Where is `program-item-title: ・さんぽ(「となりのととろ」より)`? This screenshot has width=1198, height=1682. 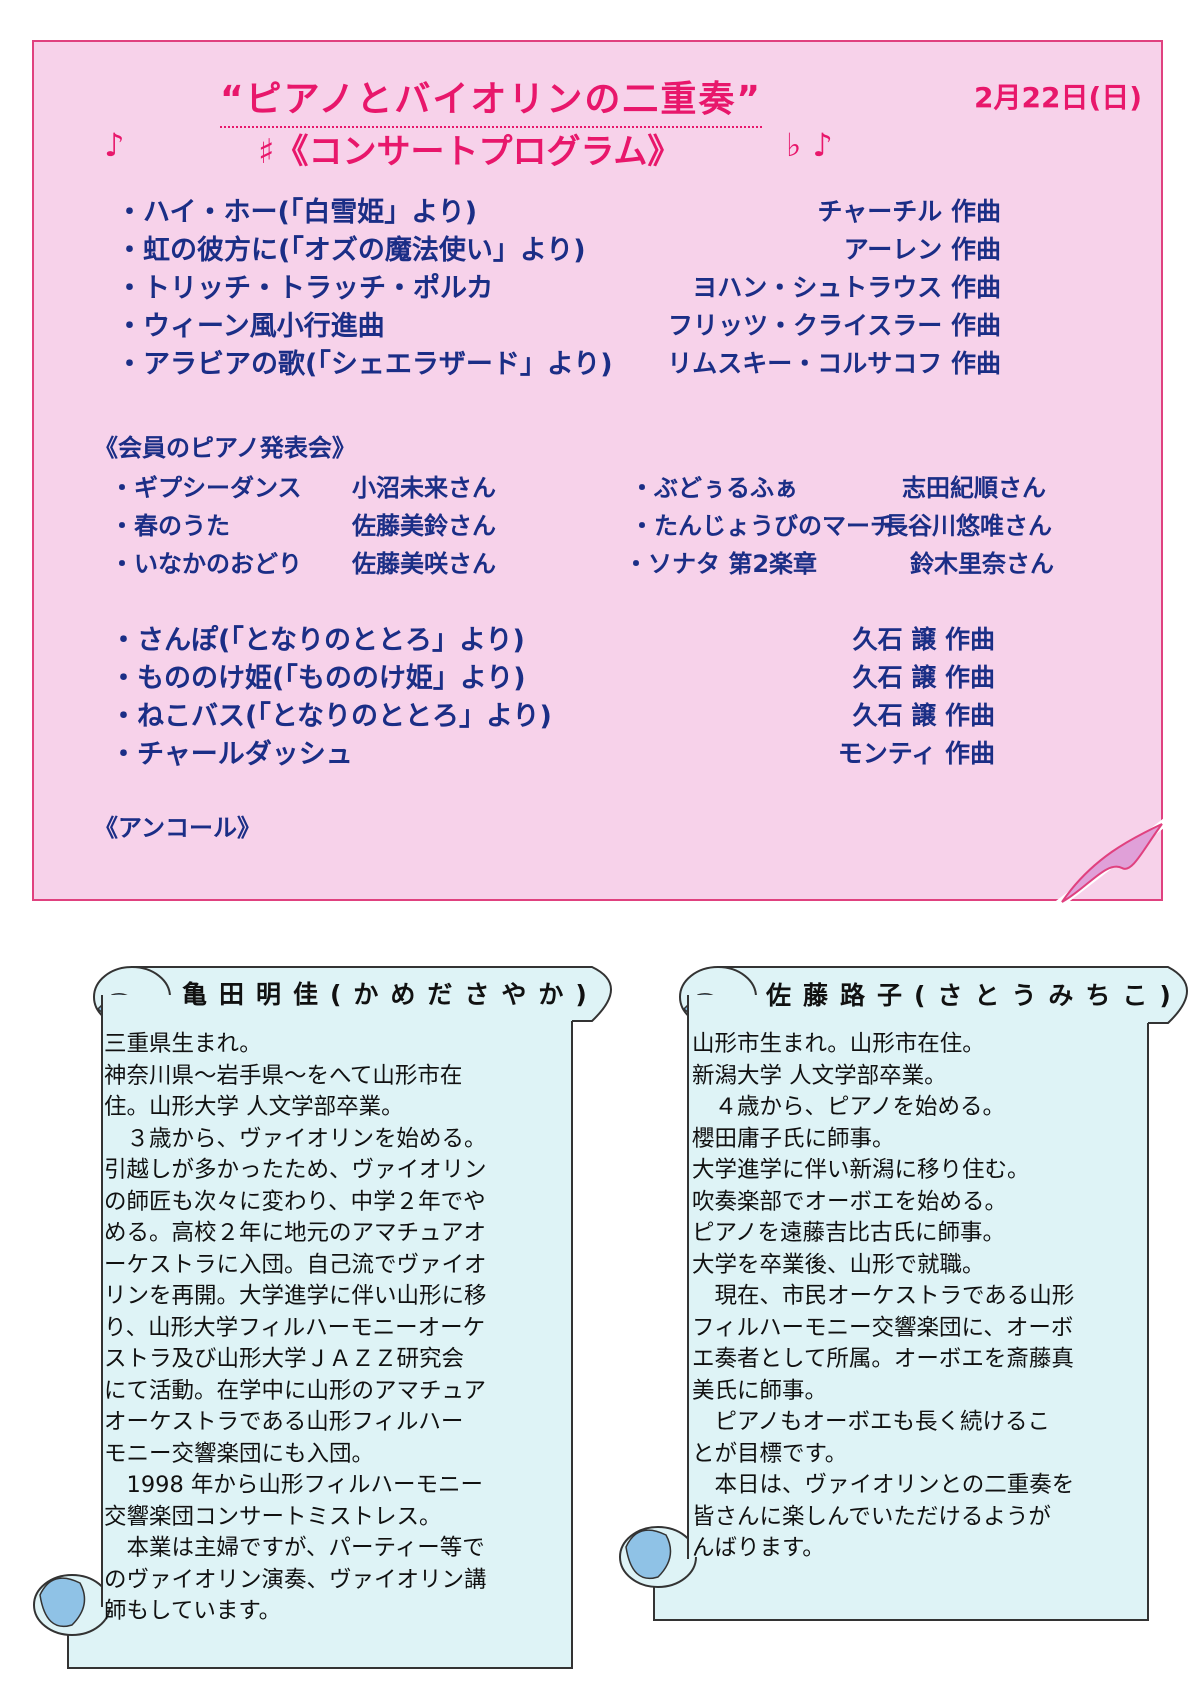
program-item-title: ・さんぽ(「となりのととろ」より) is located at coordinates (317, 640).